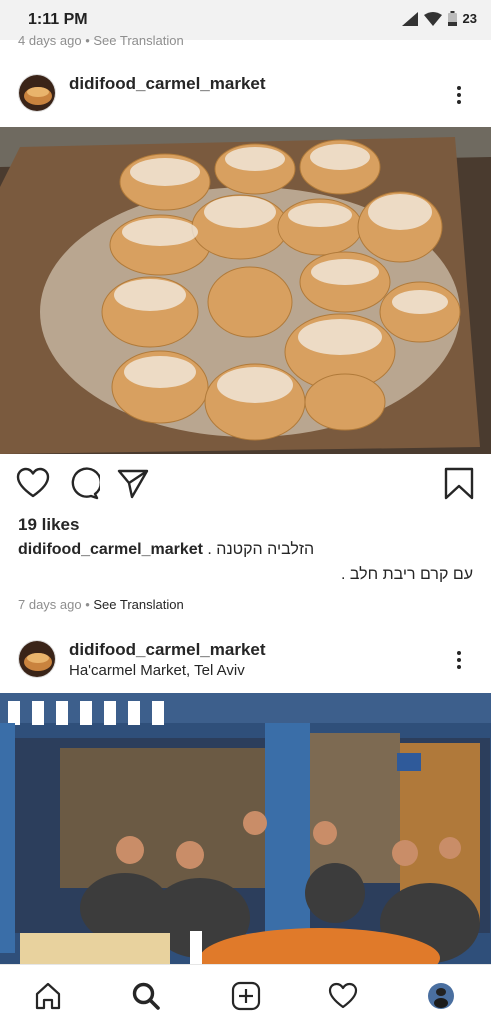 This screenshot has width=491, height=1024. What do you see at coordinates (48, 996) in the screenshot?
I see `home-icon` at bounding box center [48, 996].